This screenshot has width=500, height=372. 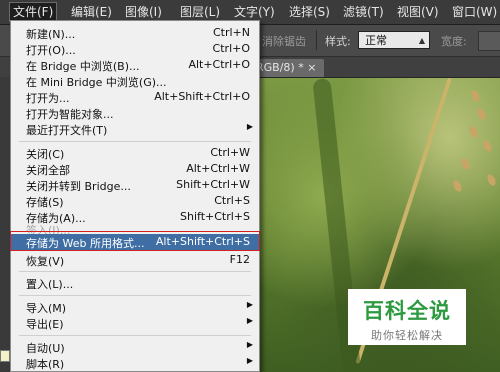 What do you see at coordinates (5, 224) in the screenshot?
I see `tools-panel` at bounding box center [5, 224].